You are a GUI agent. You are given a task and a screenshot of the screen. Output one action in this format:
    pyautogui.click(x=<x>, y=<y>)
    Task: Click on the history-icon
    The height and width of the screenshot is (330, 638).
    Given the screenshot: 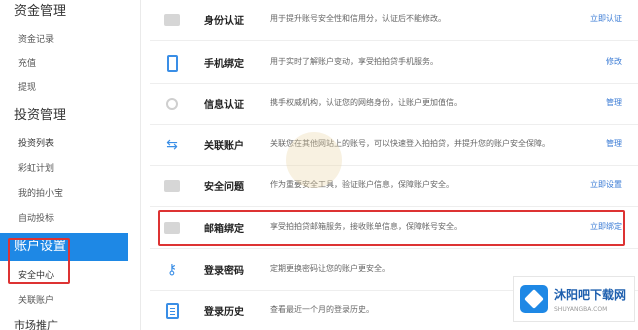 What is the action you would take?
    pyautogui.click(x=172, y=311)
    